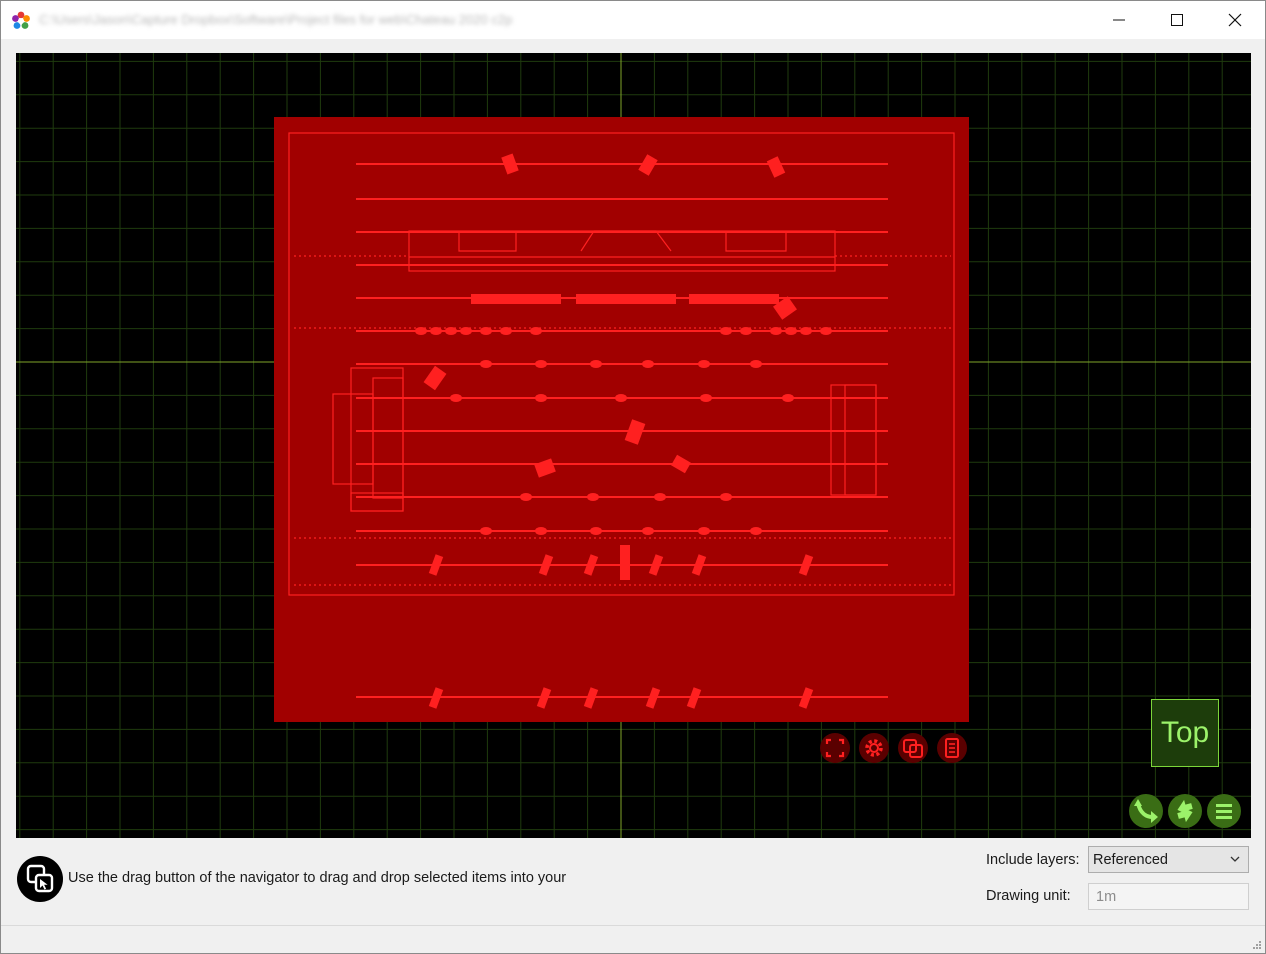 This screenshot has width=1266, height=954. Describe the element at coordinates (1257, 945) in the screenshot. I see `resize-grip-icon` at that location.